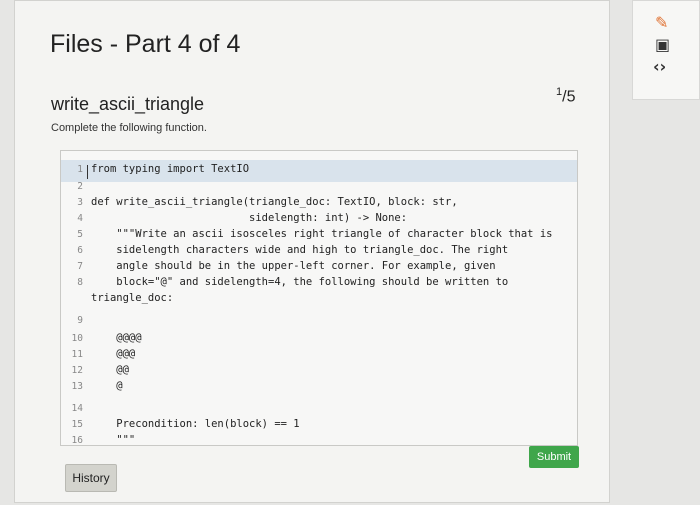  What do you see at coordinates (195, 426) in the screenshot?
I see `code-line: Precondition: len(block) == 1` at bounding box center [195, 426].